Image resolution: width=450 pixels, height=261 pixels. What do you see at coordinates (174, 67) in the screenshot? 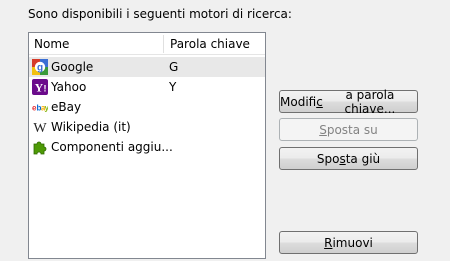
I see `engine-keyword: G` at bounding box center [174, 67].